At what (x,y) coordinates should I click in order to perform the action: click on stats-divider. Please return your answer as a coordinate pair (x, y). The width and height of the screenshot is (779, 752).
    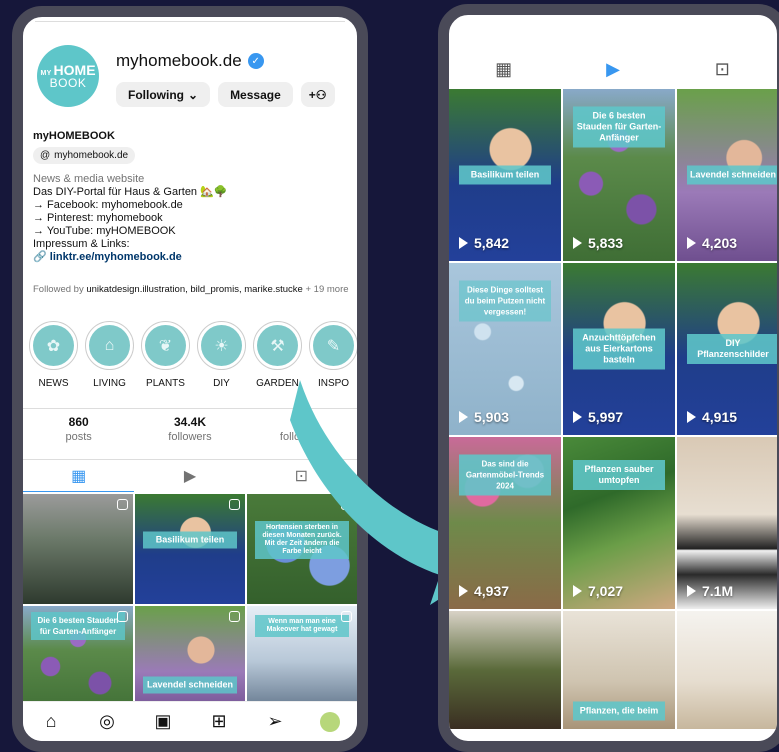
    Looking at the image, I should click on (190, 408).